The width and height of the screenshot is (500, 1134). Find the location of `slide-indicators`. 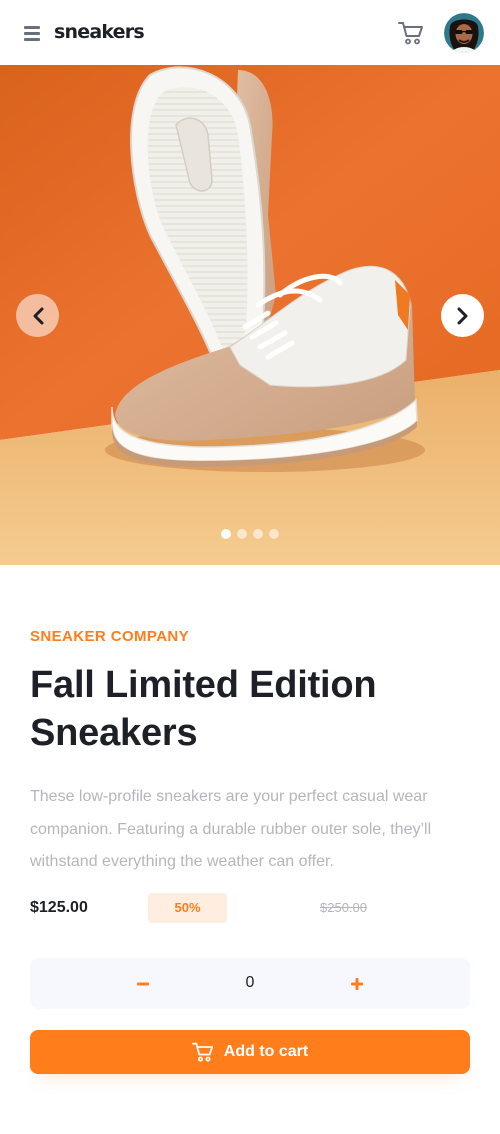

slide-indicators is located at coordinates (250, 534).